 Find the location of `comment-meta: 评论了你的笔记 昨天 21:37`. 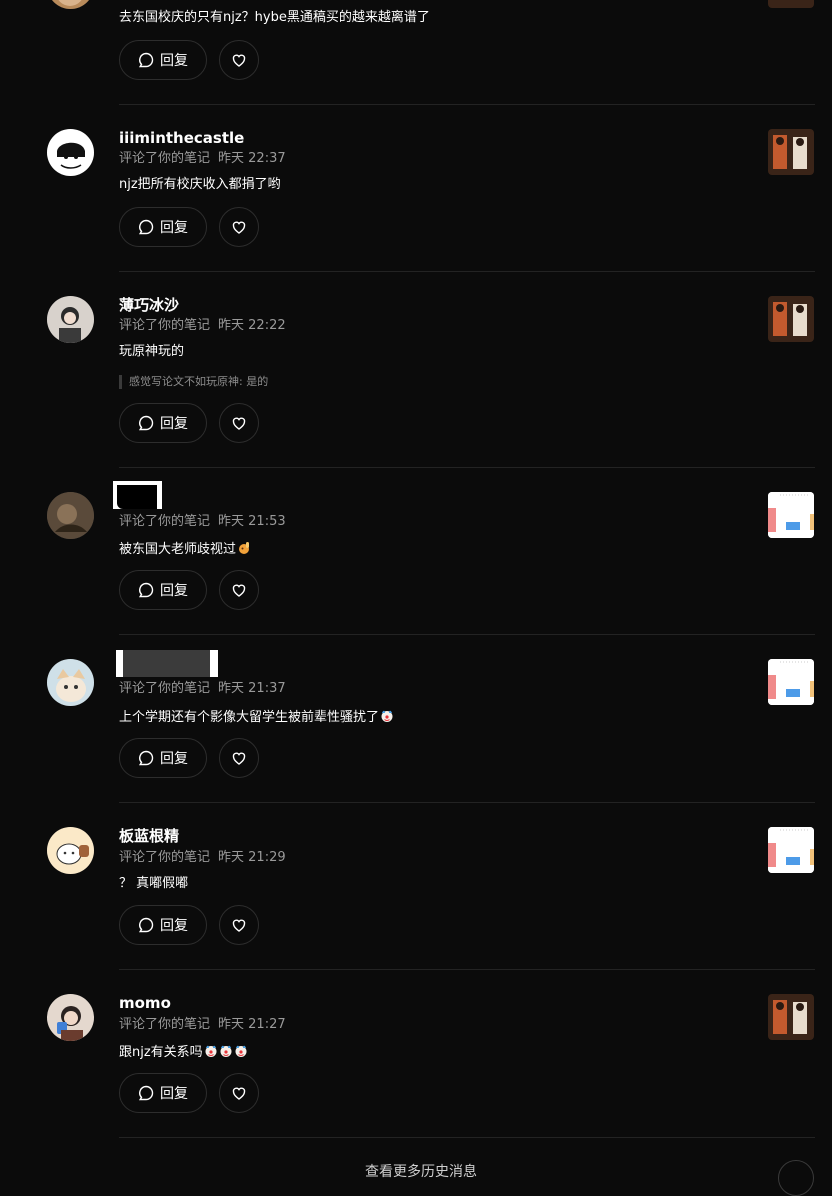

comment-meta: 评论了你的笔记 昨天 21:37 is located at coordinates (202, 689).